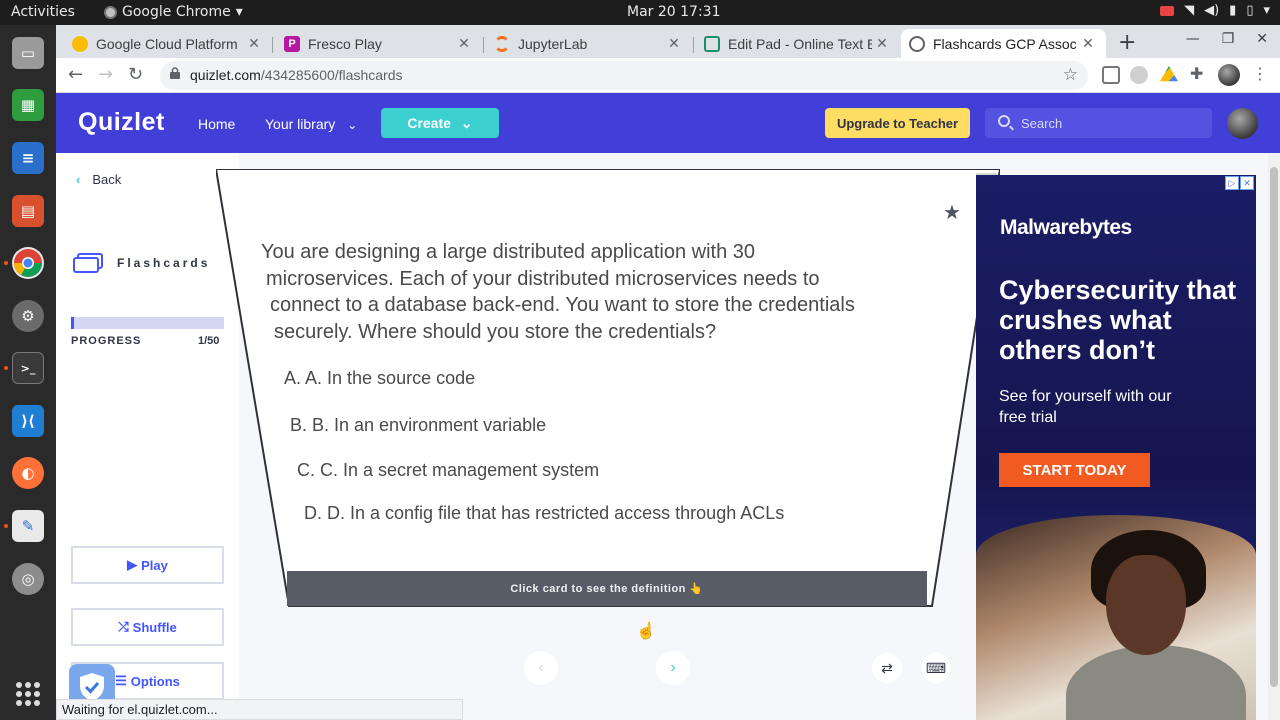 This screenshot has height=720, width=1280. I want to click on keyboard-icon: ⌨, so click(936, 668).